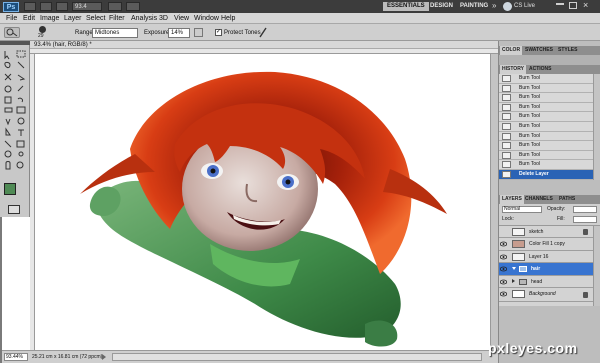 This screenshot has height=363, width=600. Describe the element at coordinates (539, 50) in the screenshot. I see `tab-swatches: SWATCHES` at that location.